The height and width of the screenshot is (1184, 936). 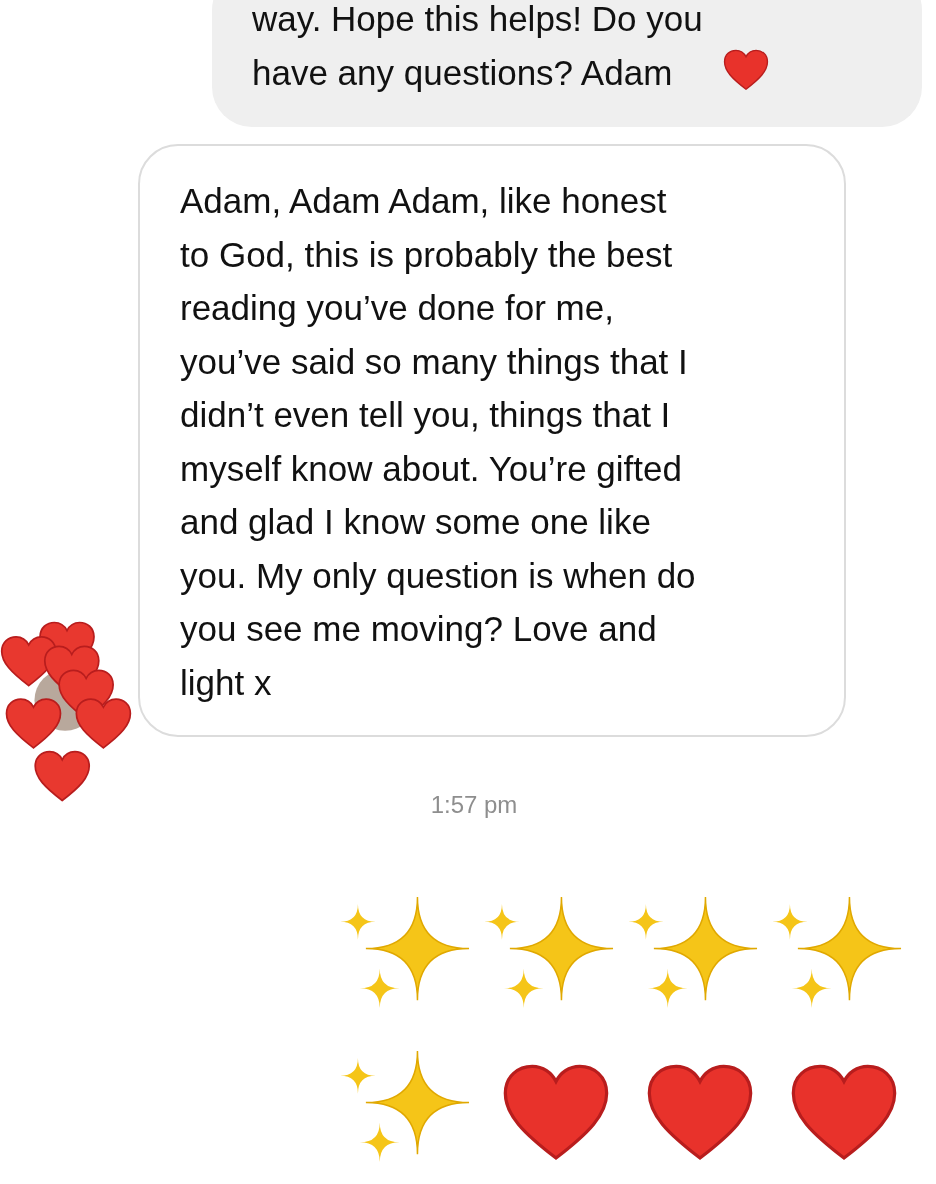 I want to click on message-text: way. Hope this helps! Do you have any questions? Adam, so click(x=477, y=47).